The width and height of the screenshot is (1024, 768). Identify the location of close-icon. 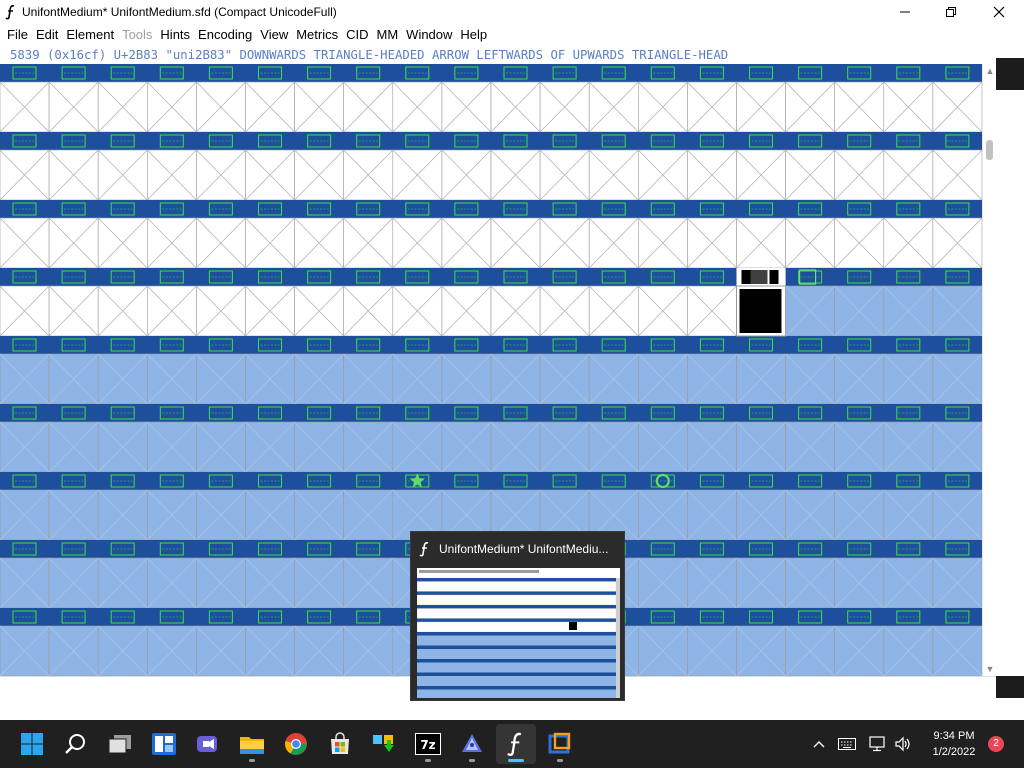
(999, 12).